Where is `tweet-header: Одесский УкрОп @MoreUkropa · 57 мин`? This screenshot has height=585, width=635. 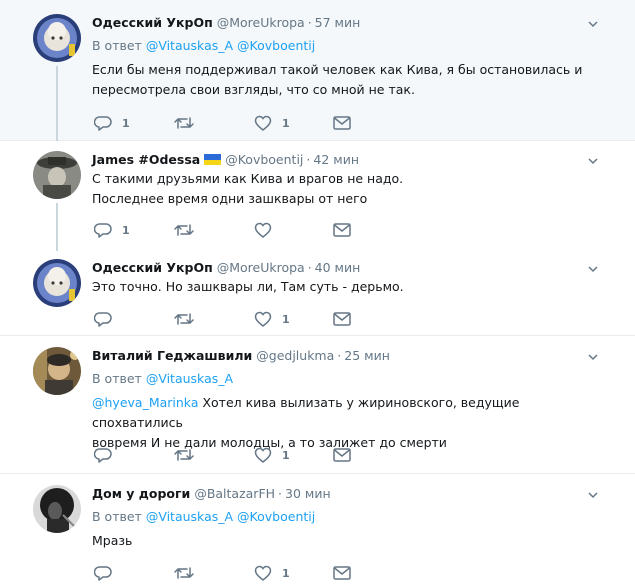
tweet-header: Одесский УкрОп @MoreUkropa · 57 мин is located at coordinates (226, 22).